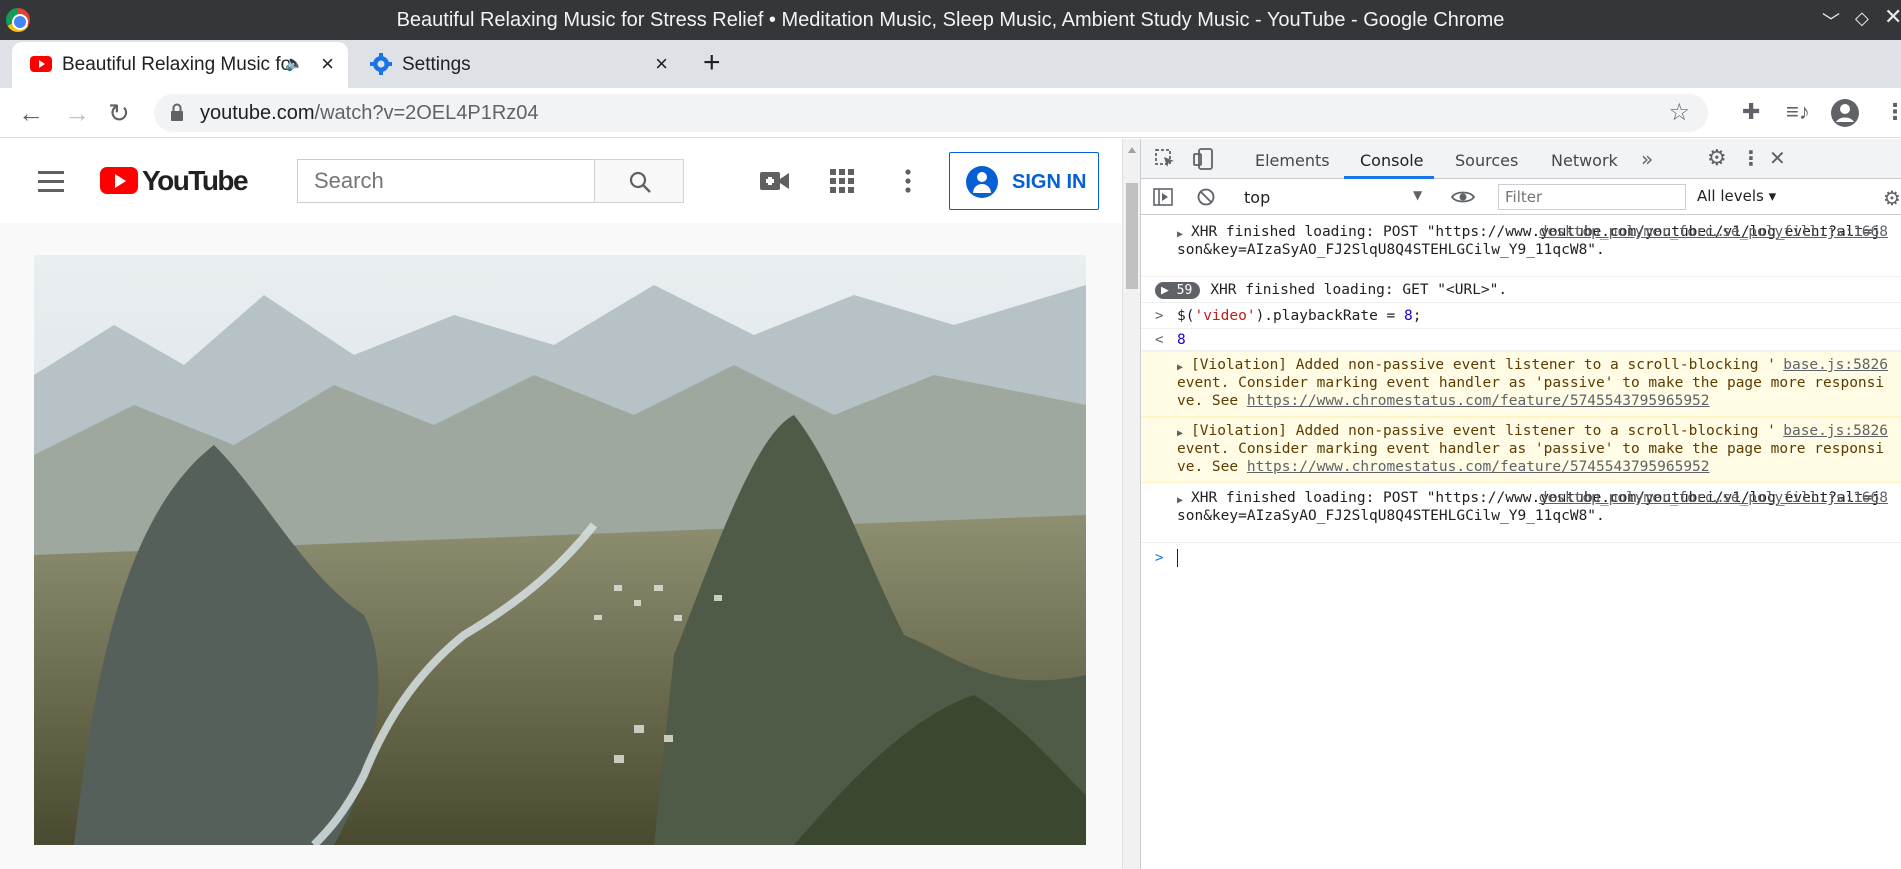 The image size is (1901, 869). What do you see at coordinates (1592, 197) in the screenshot?
I see `console-filter-input` at bounding box center [1592, 197].